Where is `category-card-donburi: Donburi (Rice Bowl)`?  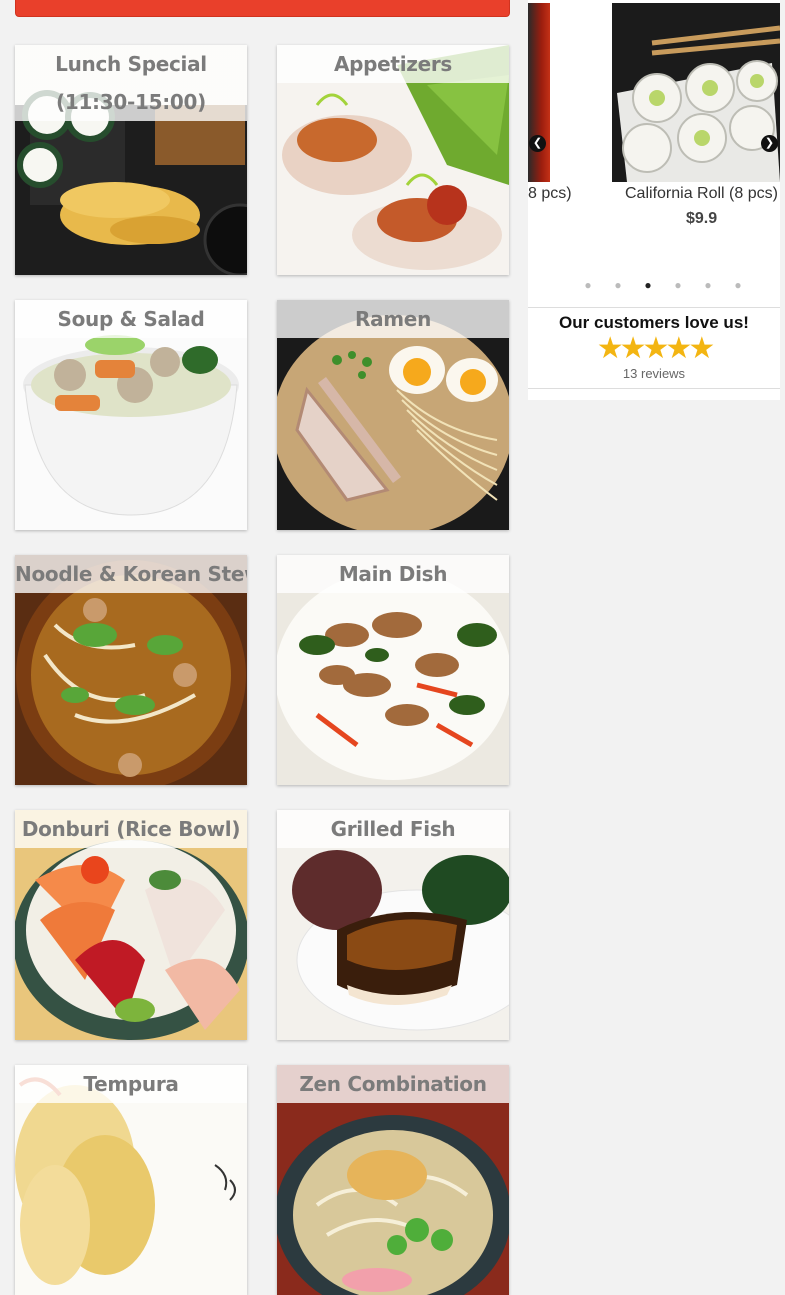 category-card-donburi: Donburi (Rice Bowl) is located at coordinates (131, 925).